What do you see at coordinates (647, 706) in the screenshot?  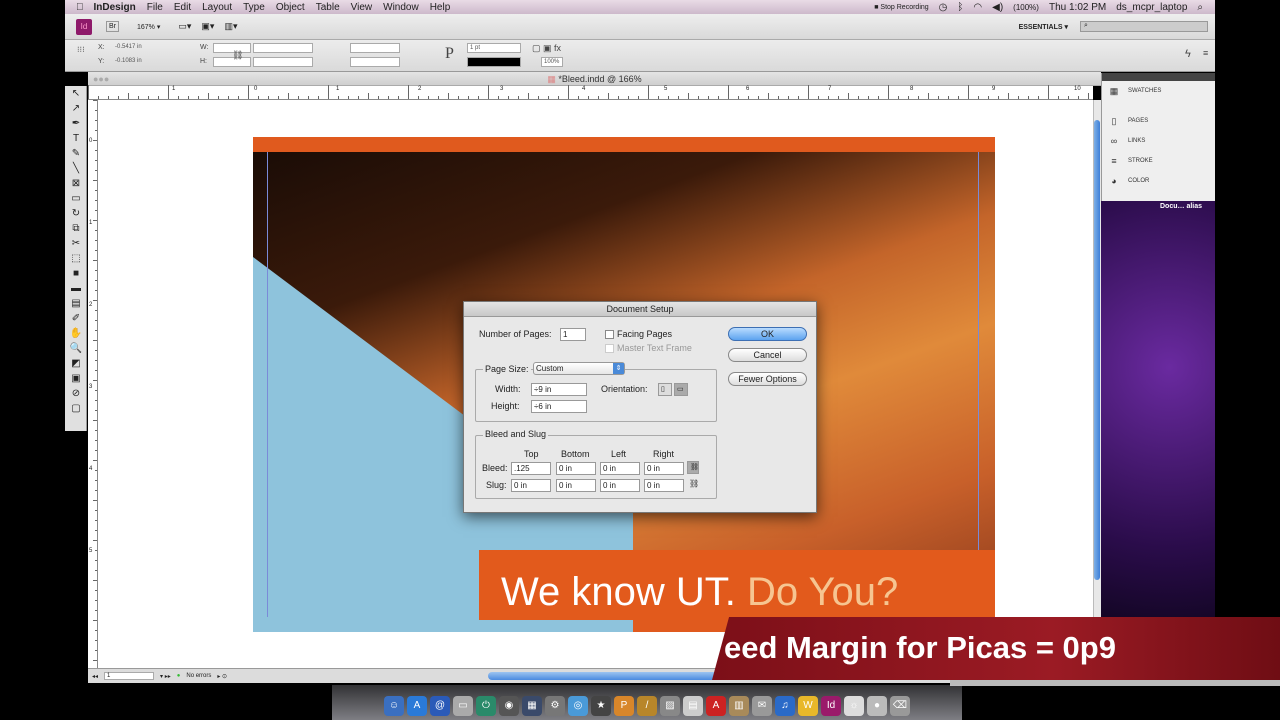 I see `dock-app-11-icon: /` at bounding box center [647, 706].